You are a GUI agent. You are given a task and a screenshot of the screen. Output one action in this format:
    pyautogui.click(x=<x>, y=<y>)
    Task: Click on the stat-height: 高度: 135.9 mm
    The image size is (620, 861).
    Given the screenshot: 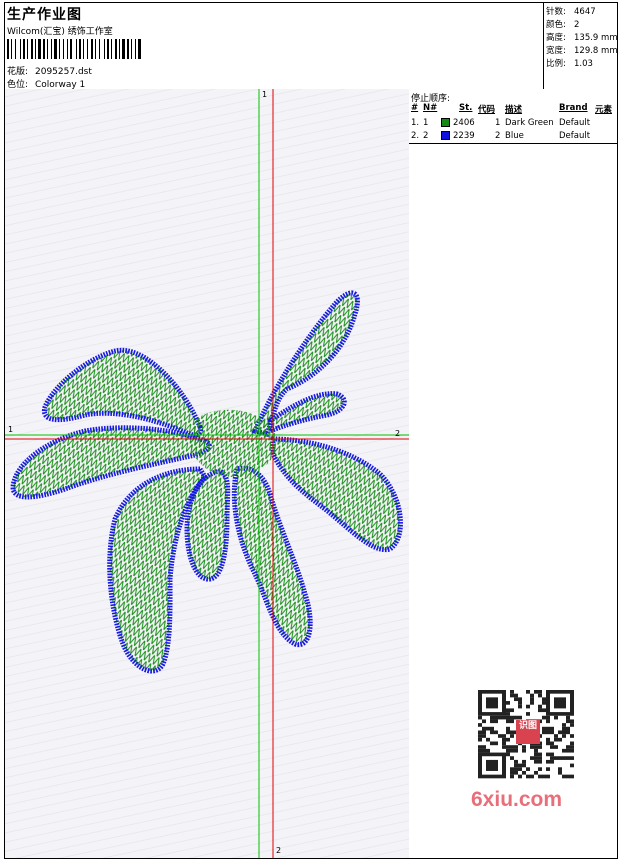 What is the action you would take?
    pyautogui.click(x=582, y=38)
    